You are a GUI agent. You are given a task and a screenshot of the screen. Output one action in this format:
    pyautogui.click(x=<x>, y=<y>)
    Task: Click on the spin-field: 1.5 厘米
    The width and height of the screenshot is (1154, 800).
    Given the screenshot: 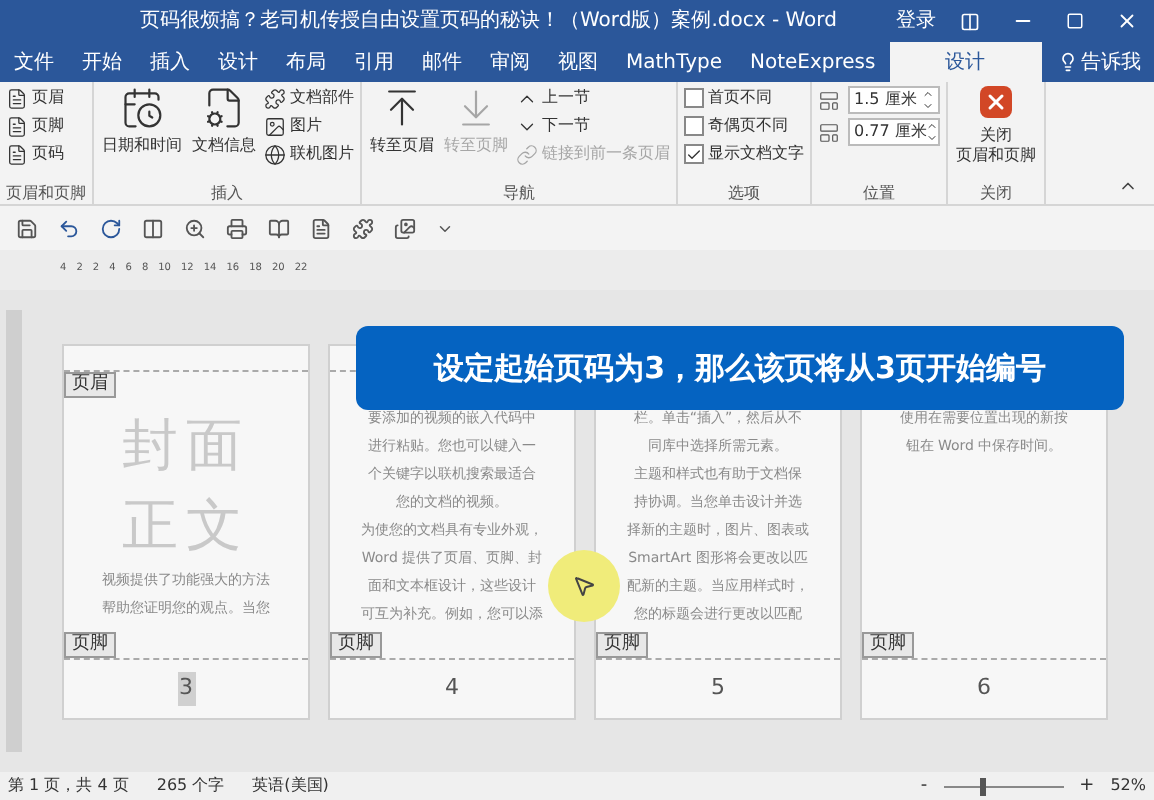 What is the action you would take?
    pyautogui.click(x=894, y=100)
    